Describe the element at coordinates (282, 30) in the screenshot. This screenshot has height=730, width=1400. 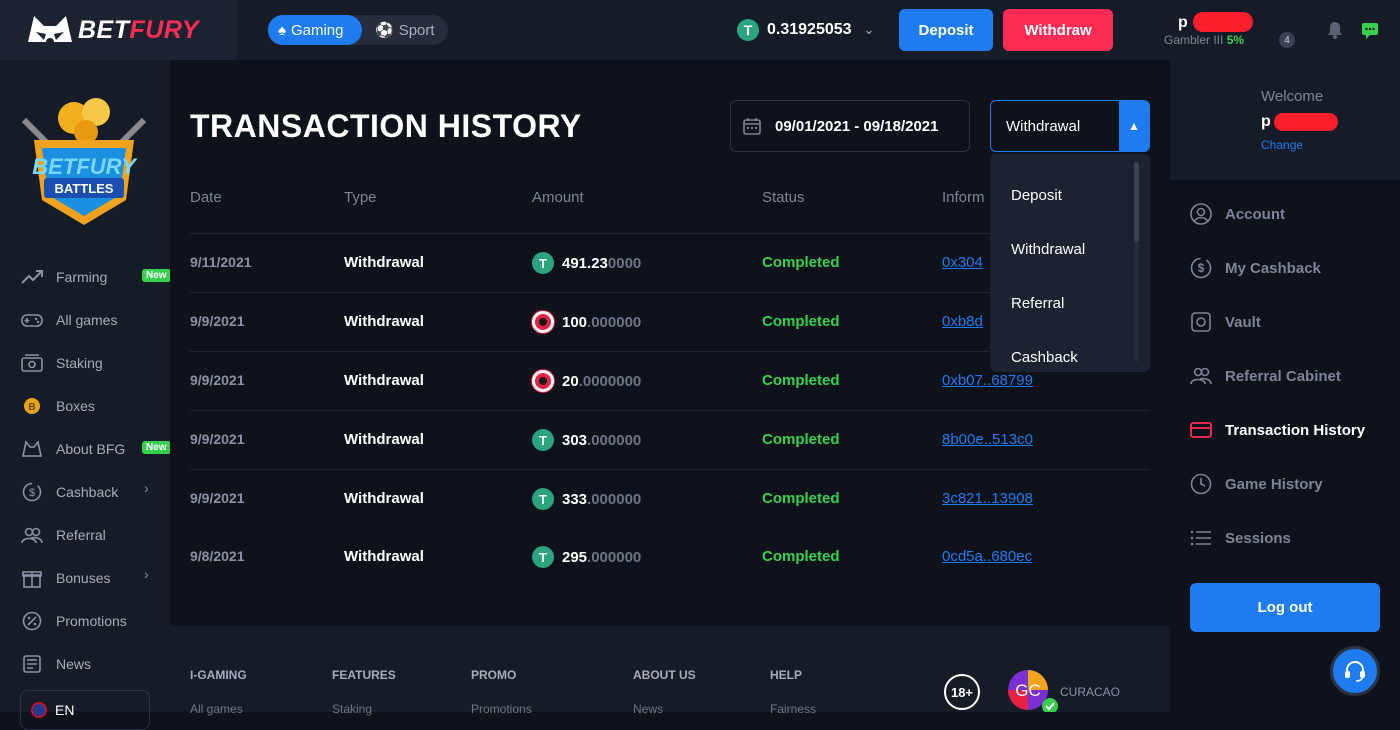
I see `spade-icon: ♠` at that location.